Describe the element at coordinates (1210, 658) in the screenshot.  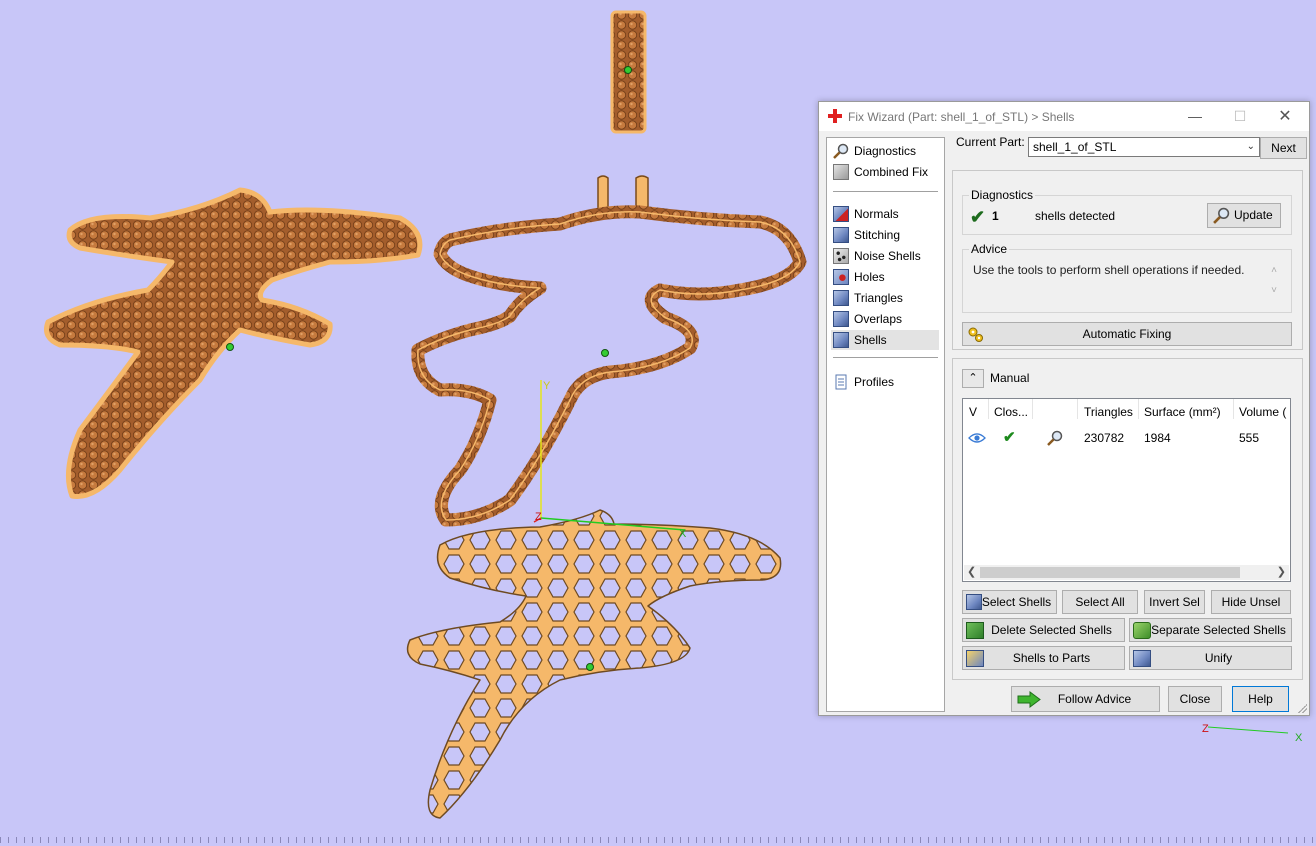
I see `unify-button: Unify` at that location.